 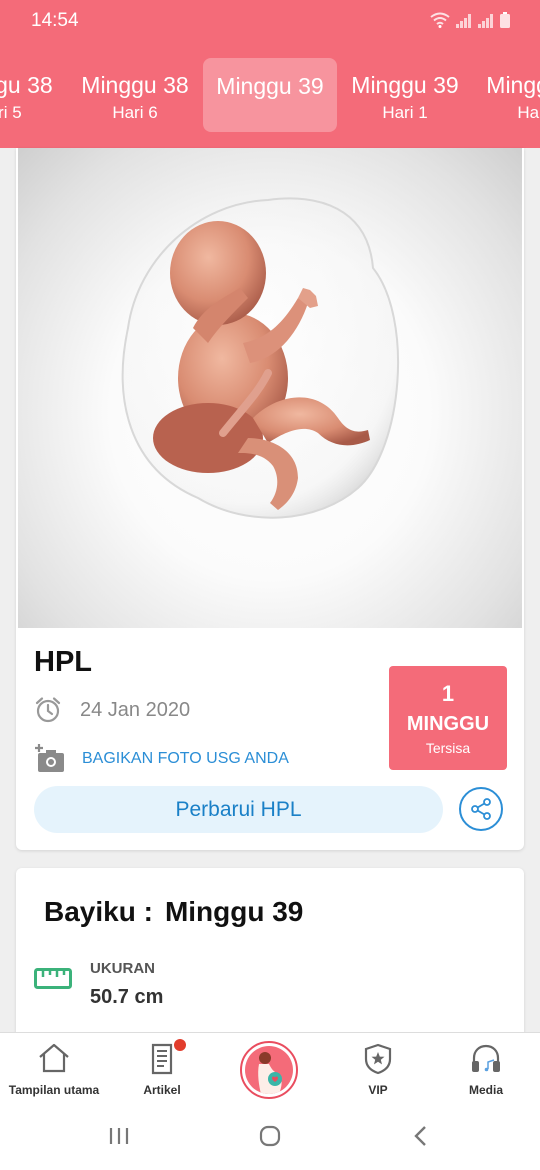 I want to click on baby-title-week: Minggu 39, so click(x=234, y=911).